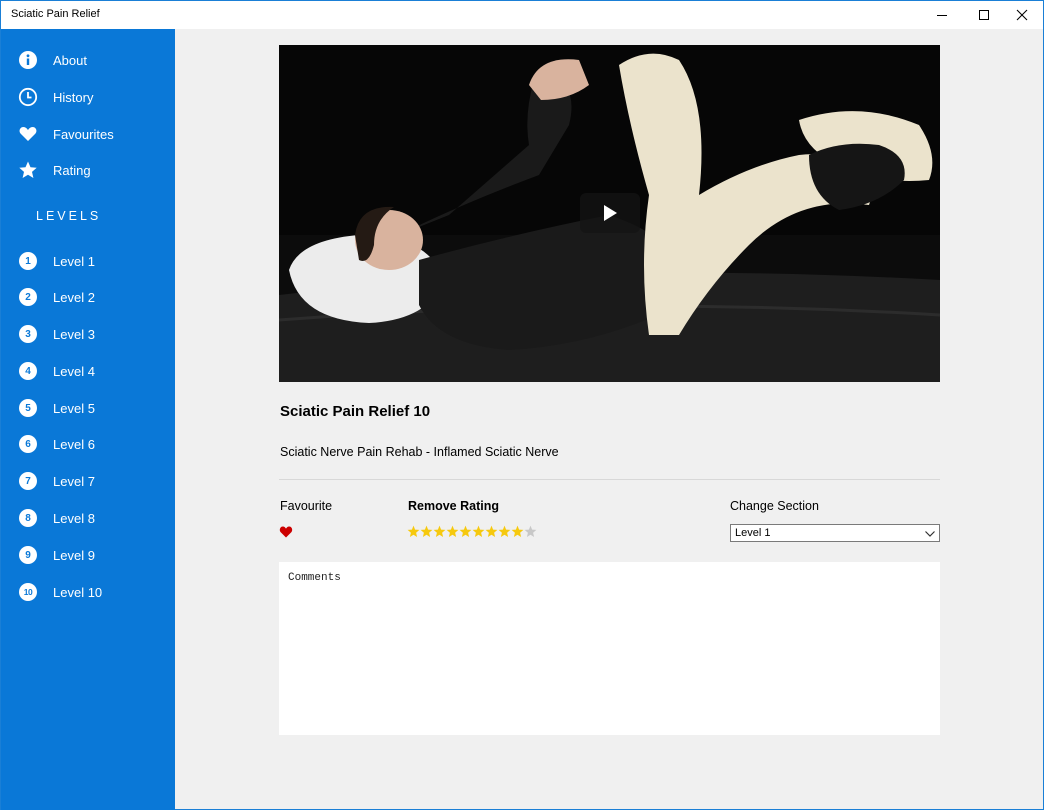  Describe the element at coordinates (930, 534) in the screenshot. I see `chevron-down-icon` at that location.